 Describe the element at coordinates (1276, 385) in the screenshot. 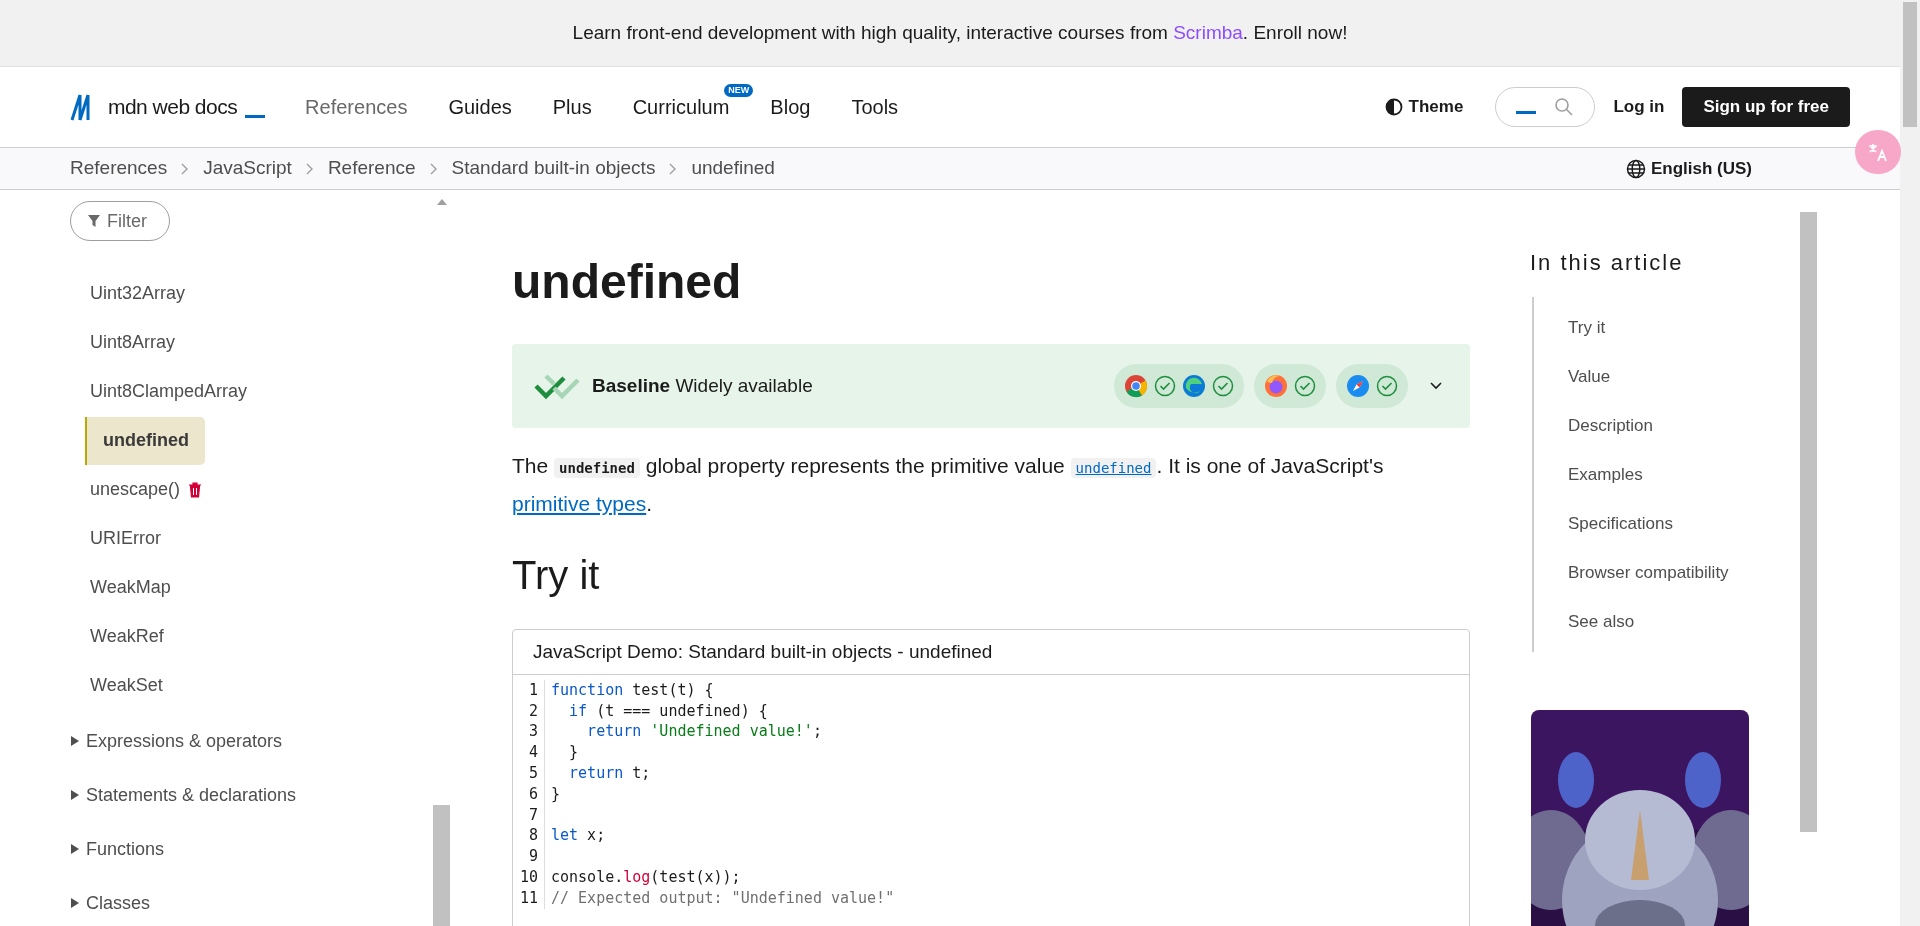

I see `firefox-icon` at that location.